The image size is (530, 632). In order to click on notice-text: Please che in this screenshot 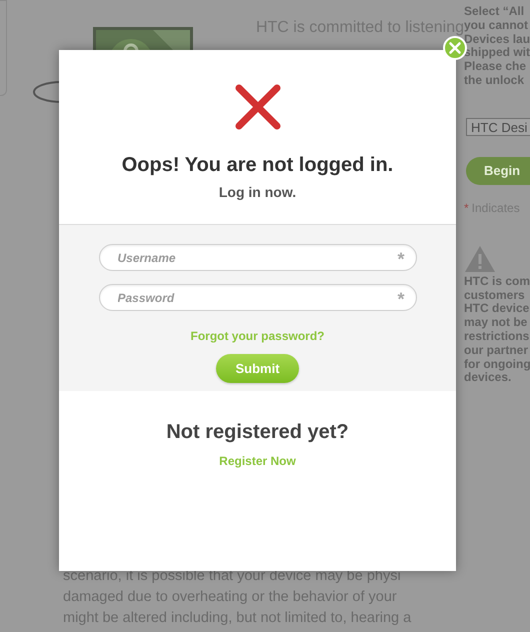, I will do `click(496, 67)`.